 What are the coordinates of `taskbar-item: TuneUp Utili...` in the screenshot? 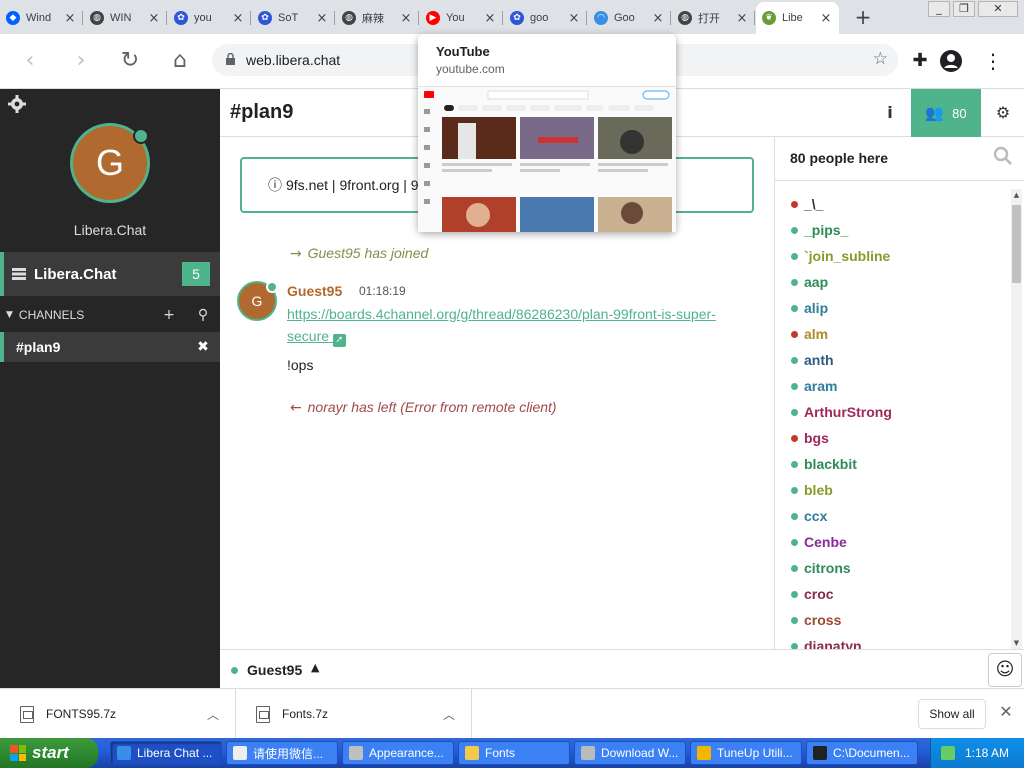 It's located at (746, 753).